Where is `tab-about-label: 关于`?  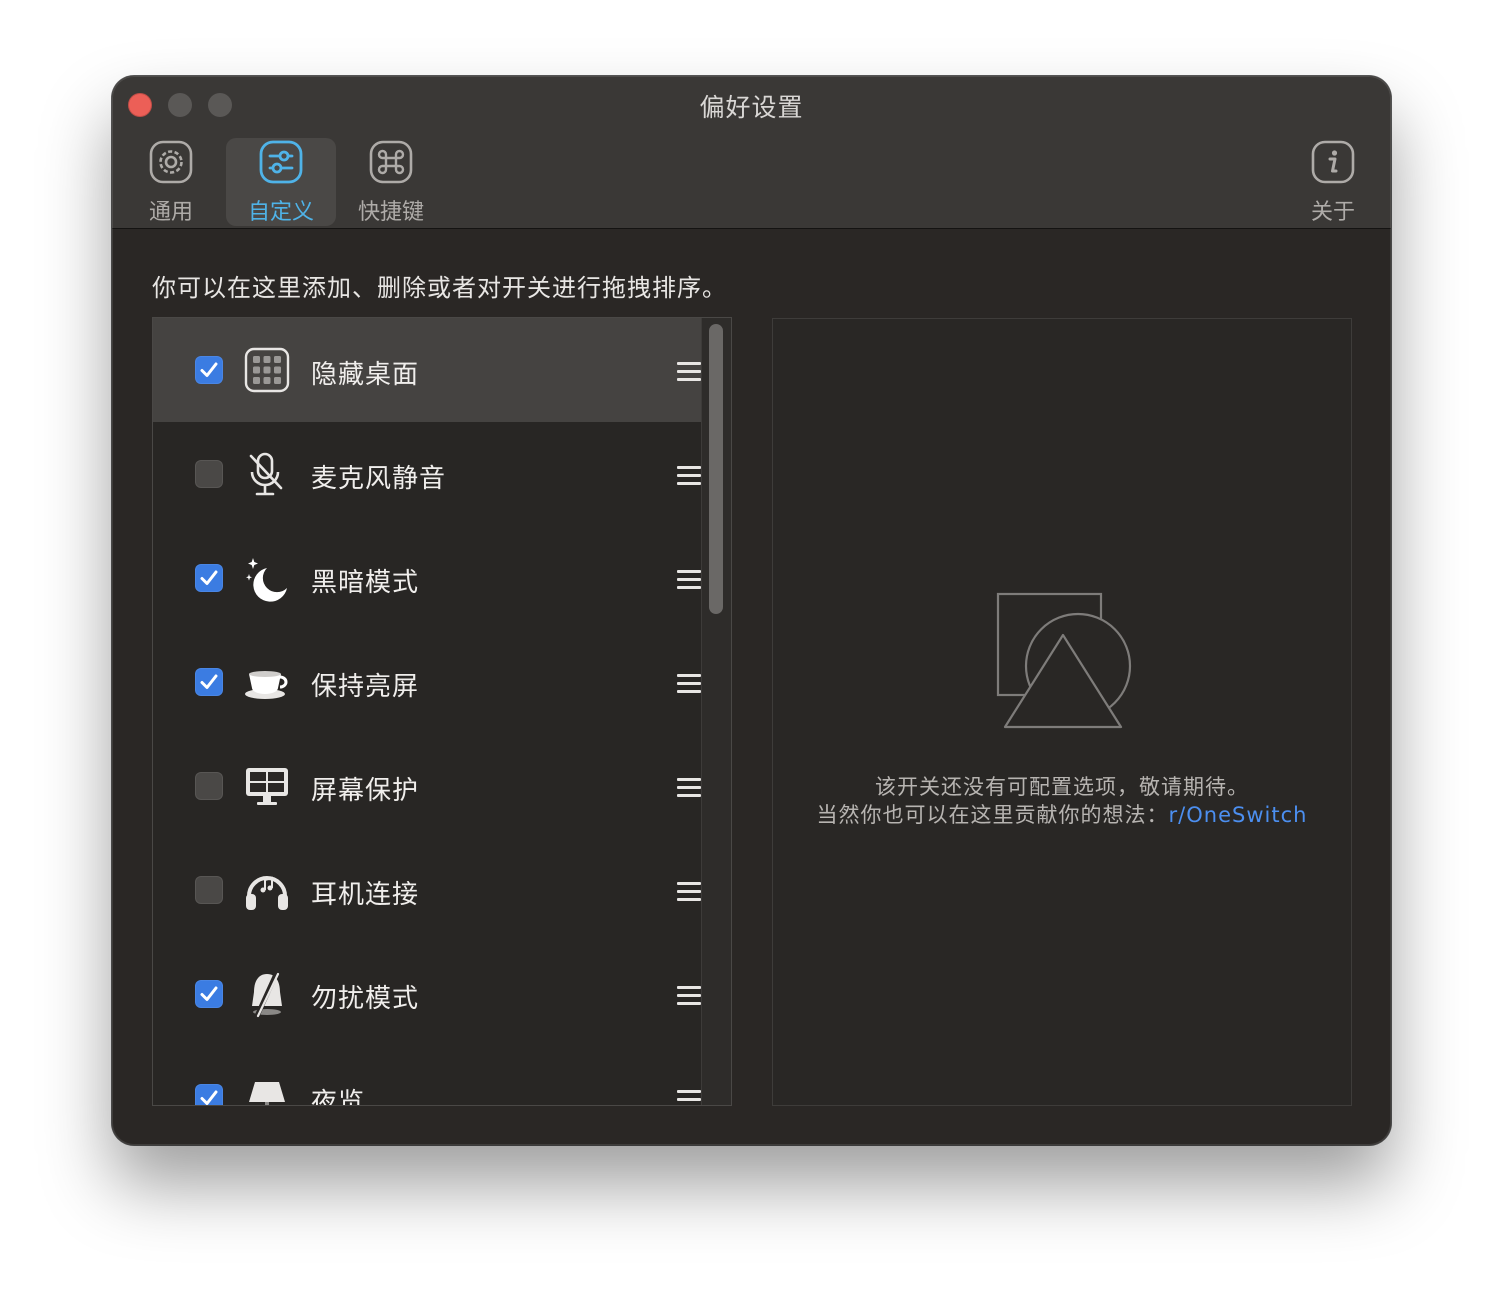 tab-about-label: 关于 is located at coordinates (1332, 212).